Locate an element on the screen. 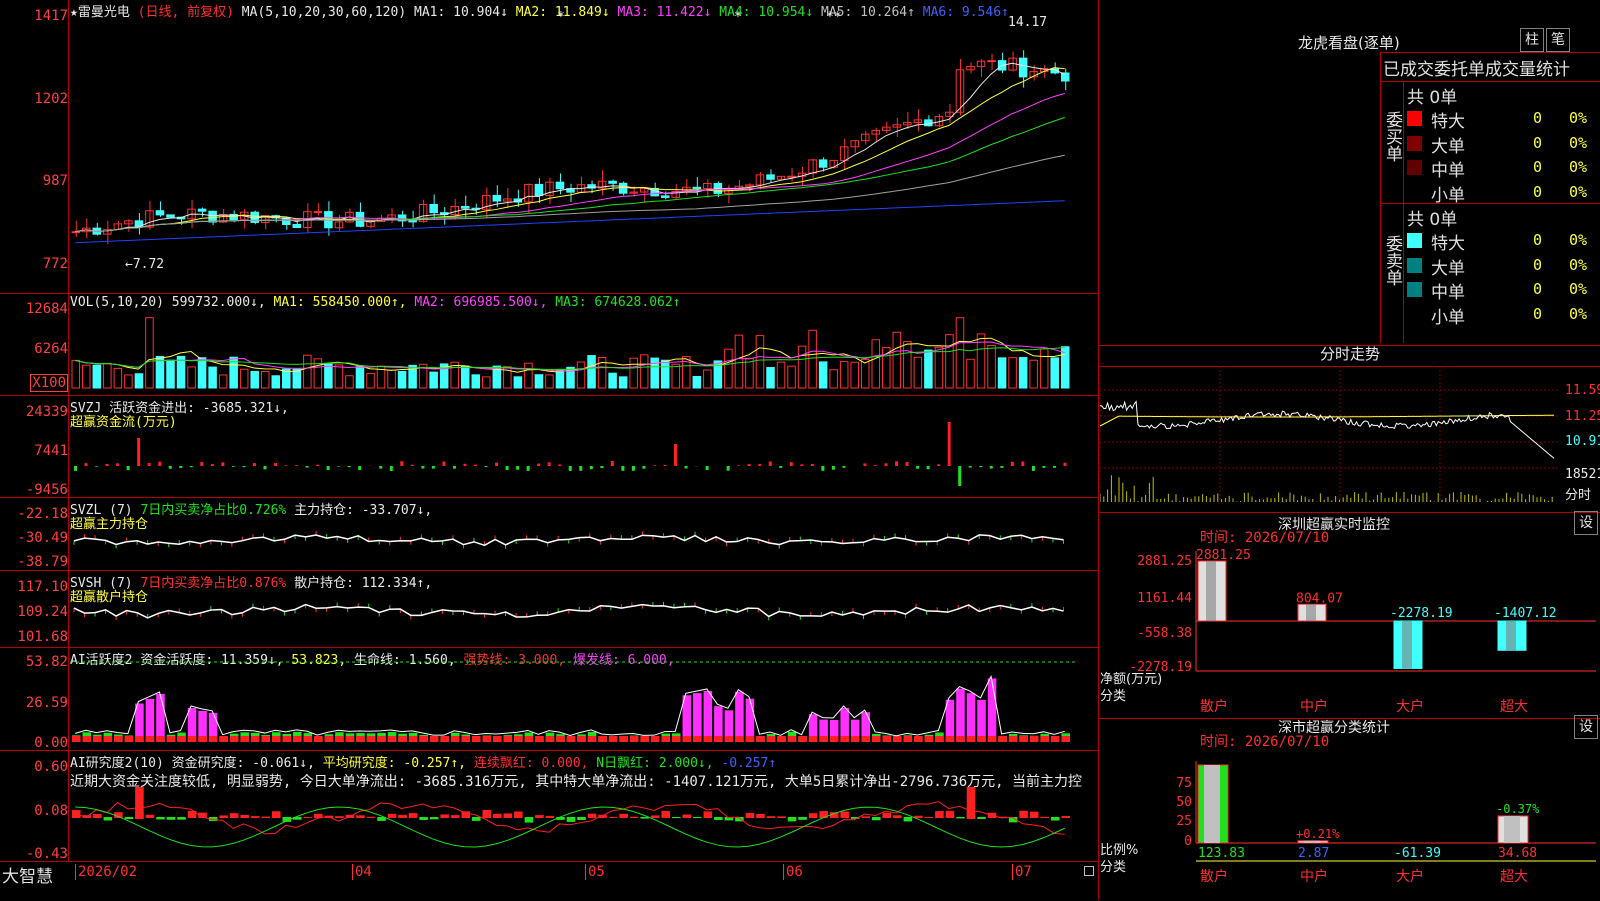 This screenshot has height=901, width=1600. lock-icon is located at coordinates (1089, 871).